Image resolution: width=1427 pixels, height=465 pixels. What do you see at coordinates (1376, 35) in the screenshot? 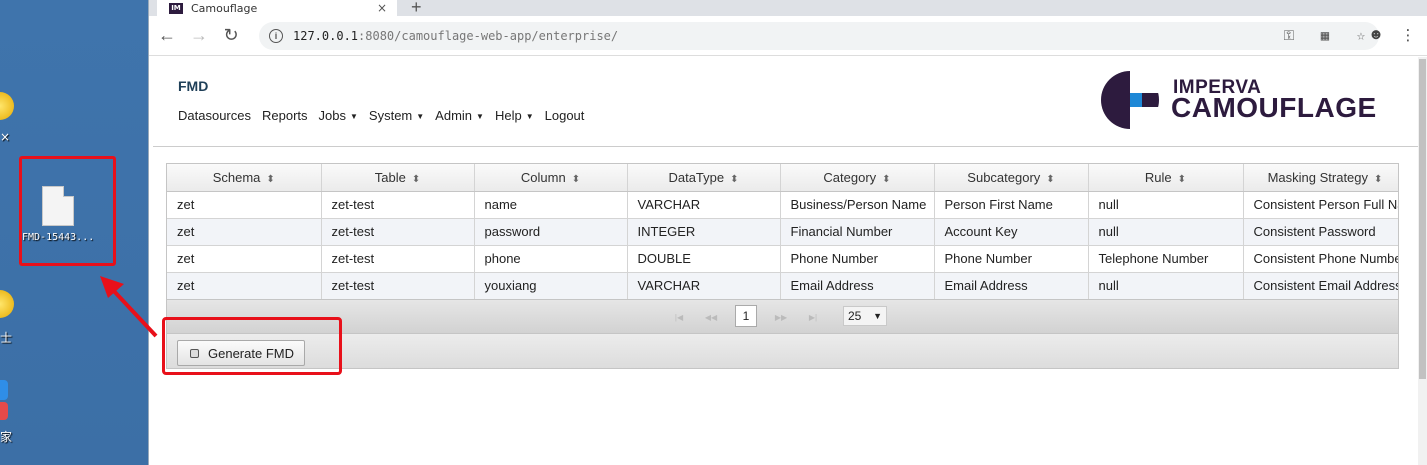
I see `profile-icon: ☻` at bounding box center [1376, 35].